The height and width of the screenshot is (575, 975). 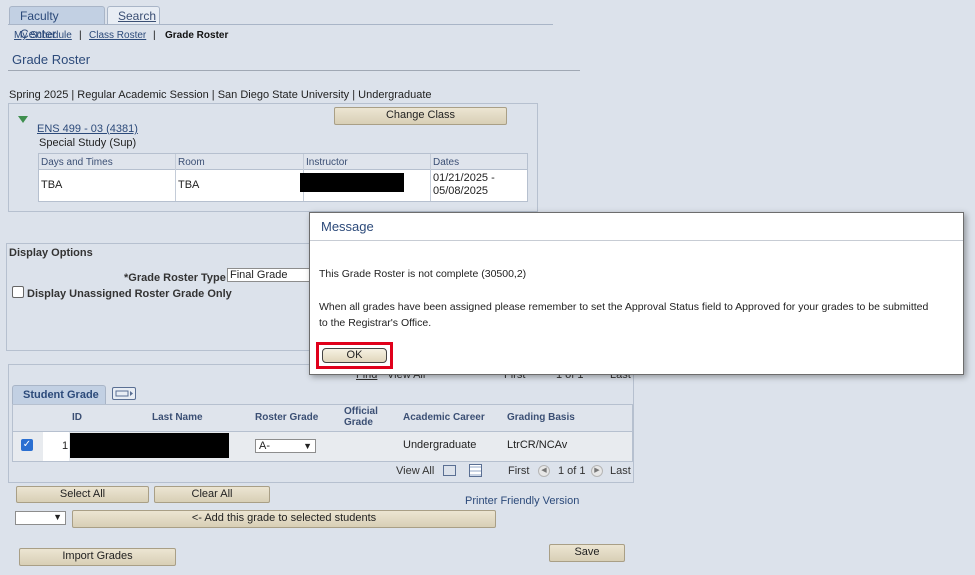 What do you see at coordinates (285, 446) in the screenshot?
I see `roster-grade-select: A- ▼` at bounding box center [285, 446].